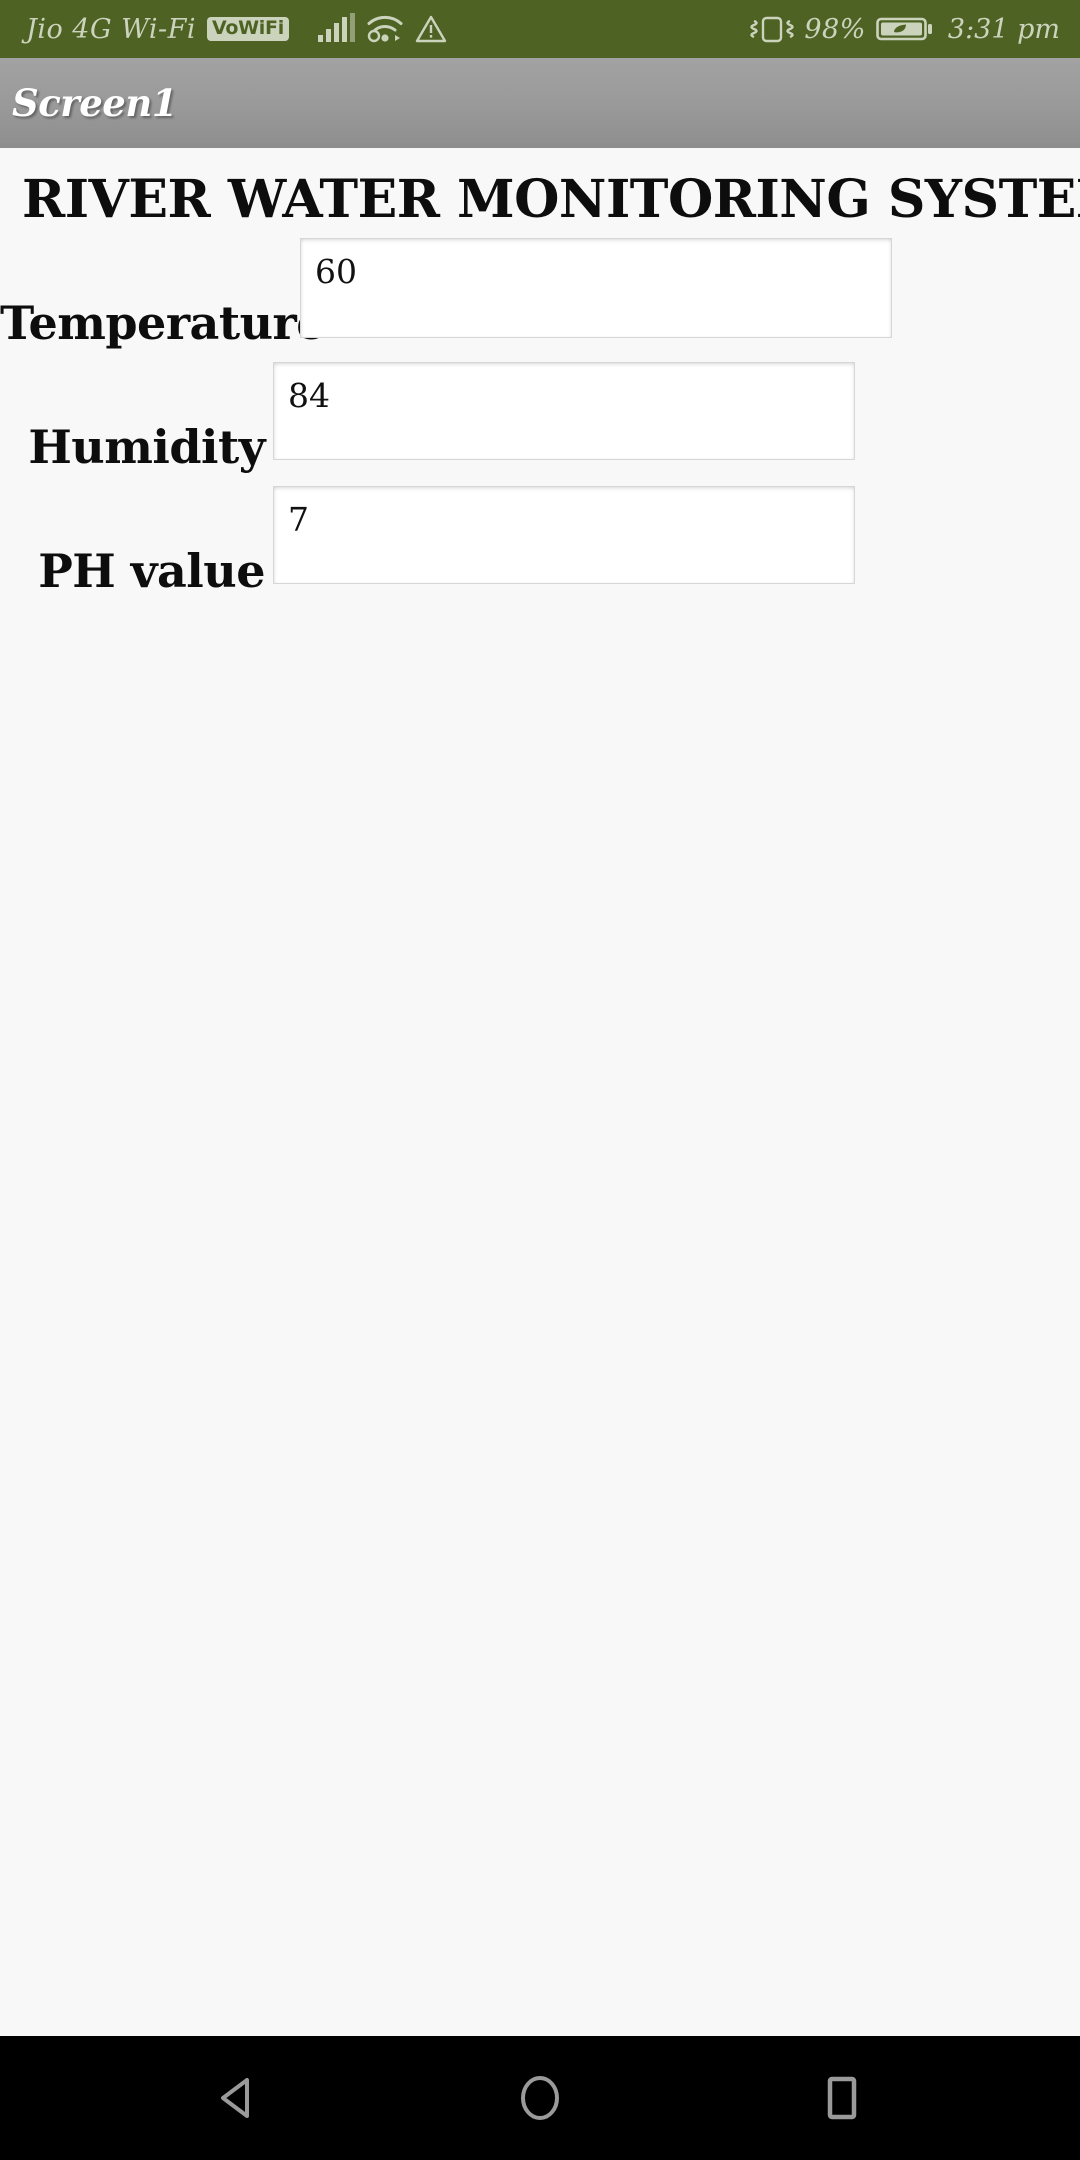 The height and width of the screenshot is (2160, 1080). Describe the element at coordinates (564, 535) in the screenshot. I see `ph-value-input: 7` at that location.